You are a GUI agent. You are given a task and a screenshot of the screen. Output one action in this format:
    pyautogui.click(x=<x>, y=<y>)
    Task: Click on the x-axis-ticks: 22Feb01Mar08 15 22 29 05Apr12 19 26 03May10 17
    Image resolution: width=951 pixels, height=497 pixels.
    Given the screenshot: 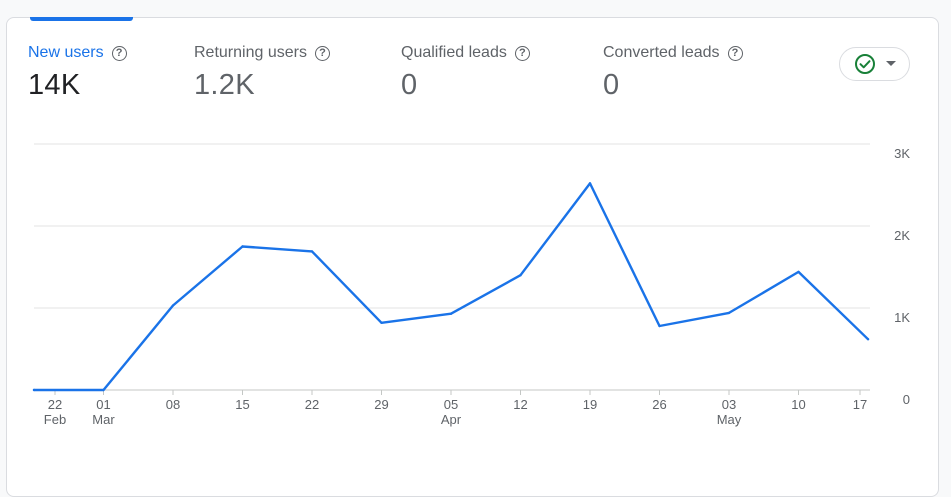 What is the action you would take?
    pyautogui.click(x=455, y=408)
    